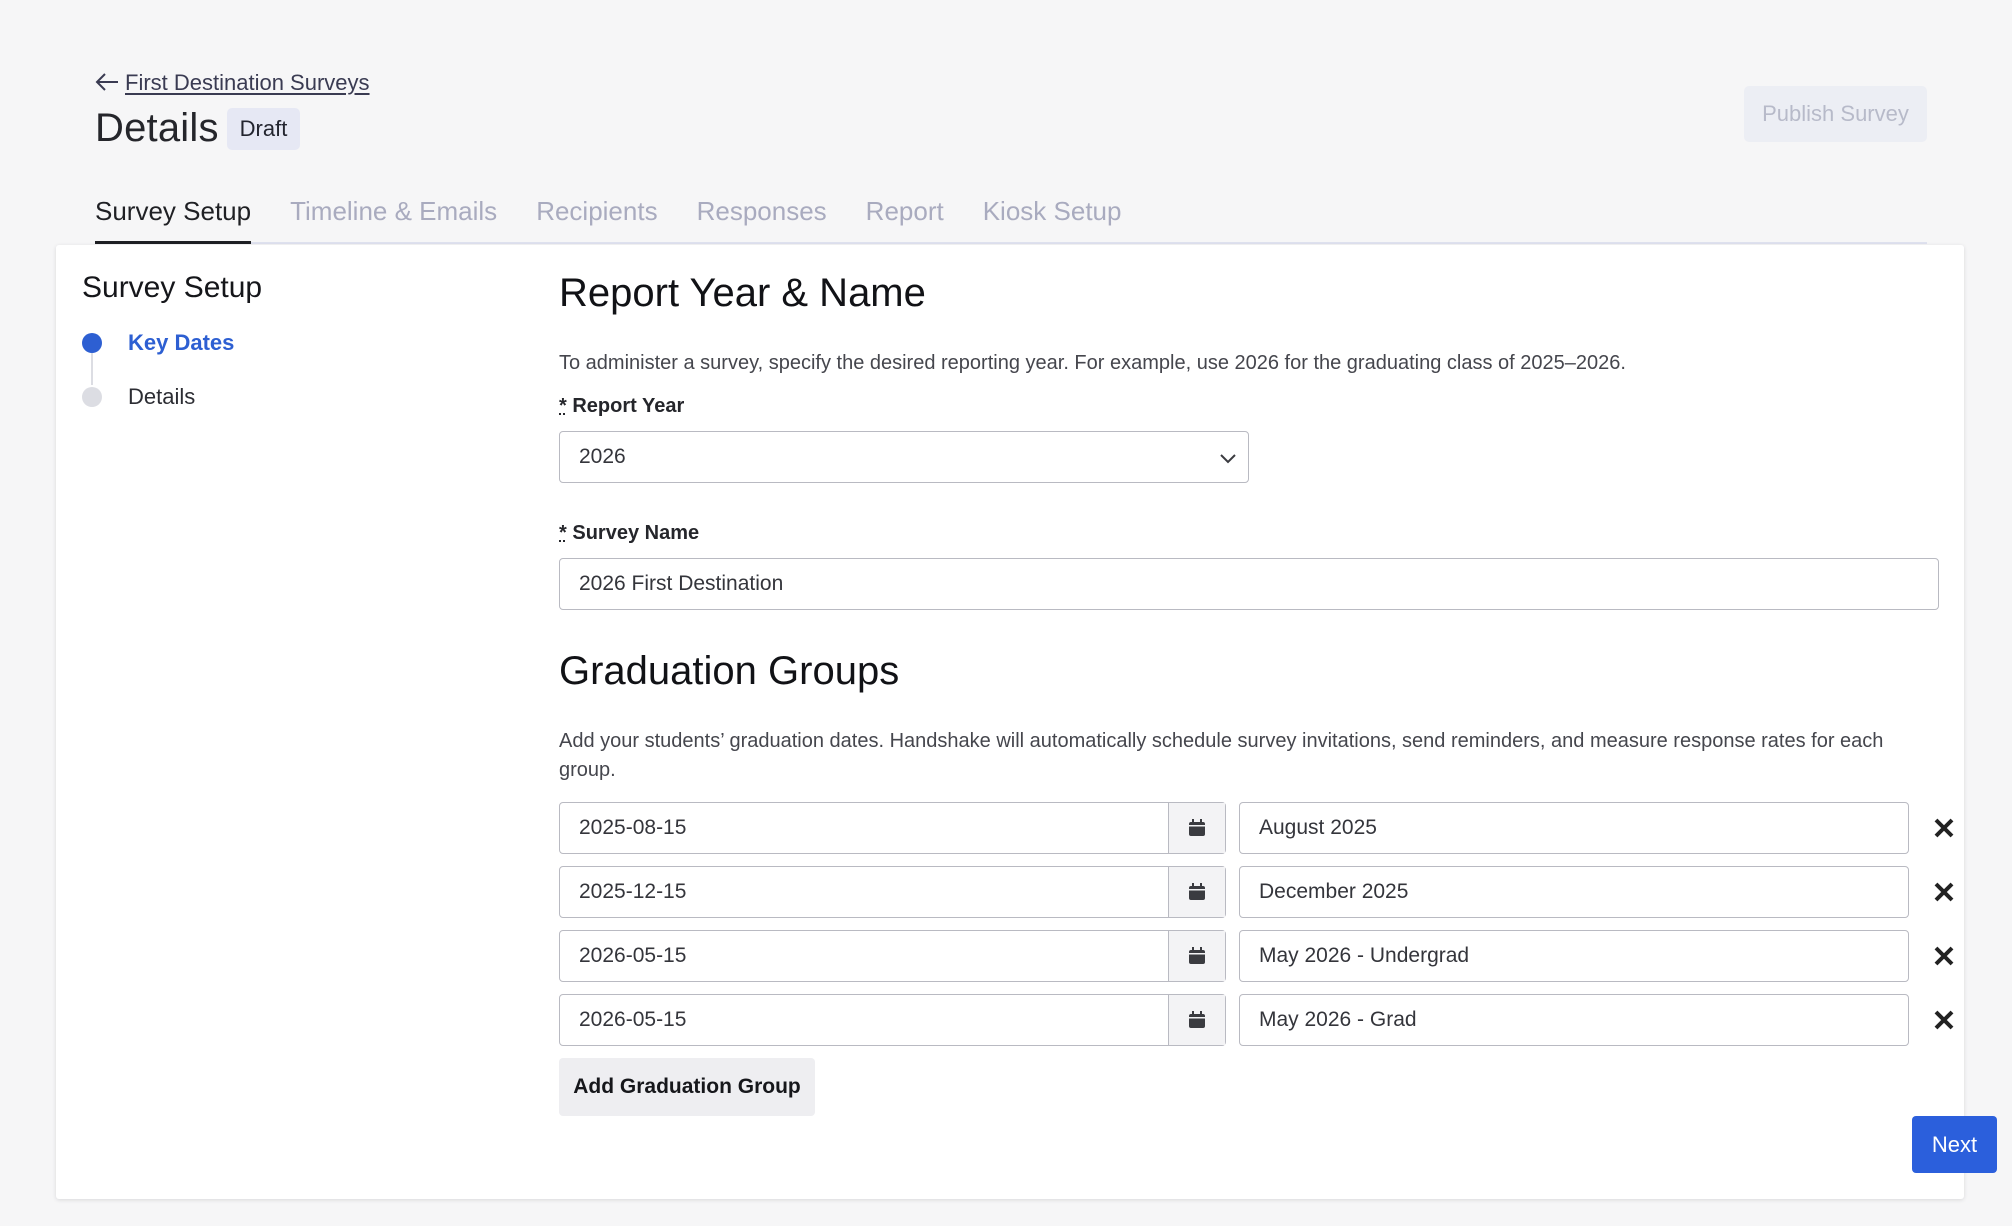 Image resolution: width=2012 pixels, height=1226 pixels. I want to click on page-title: Details, so click(157, 128).